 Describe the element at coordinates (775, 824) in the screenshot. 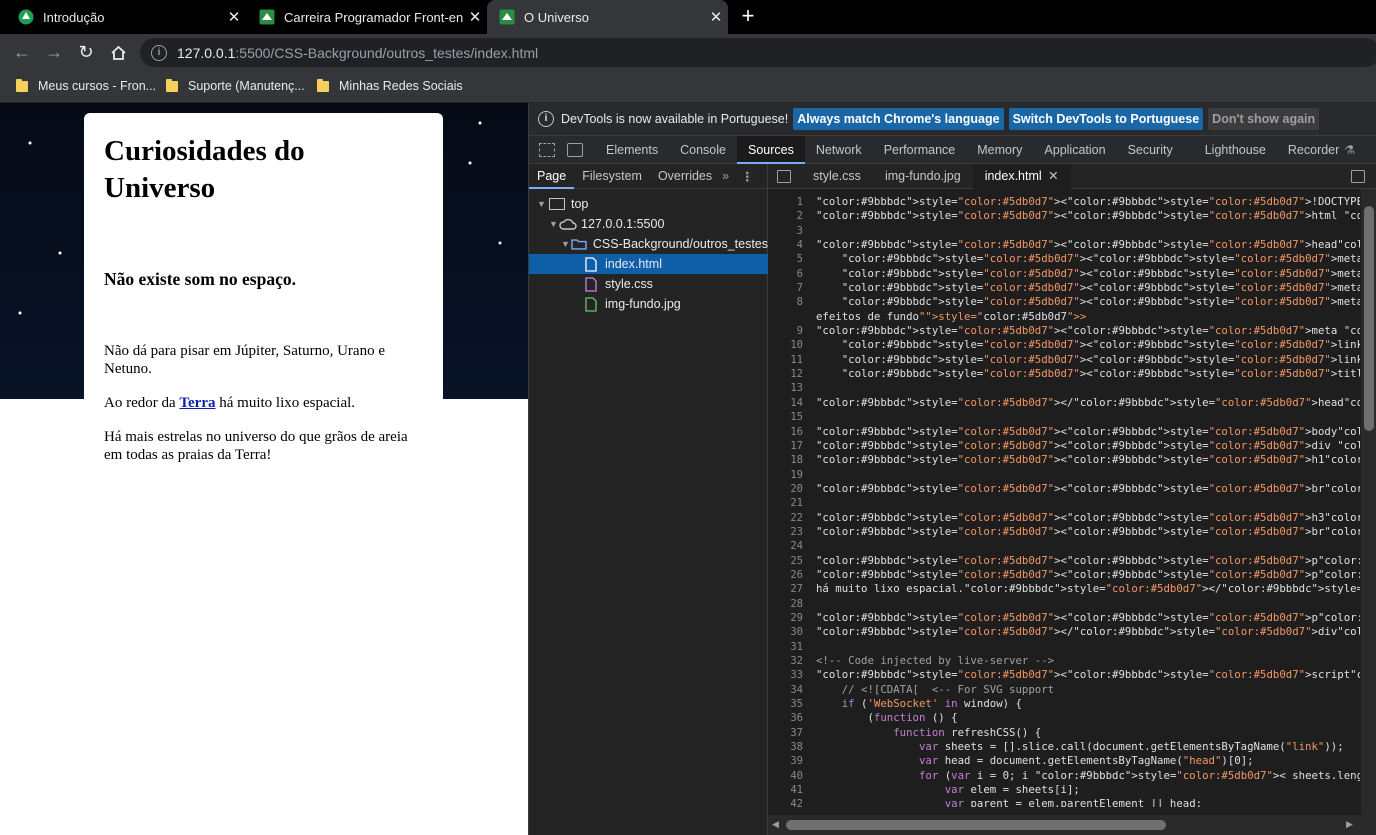

I see `scroll-left-arrow-icon: ◀` at that location.